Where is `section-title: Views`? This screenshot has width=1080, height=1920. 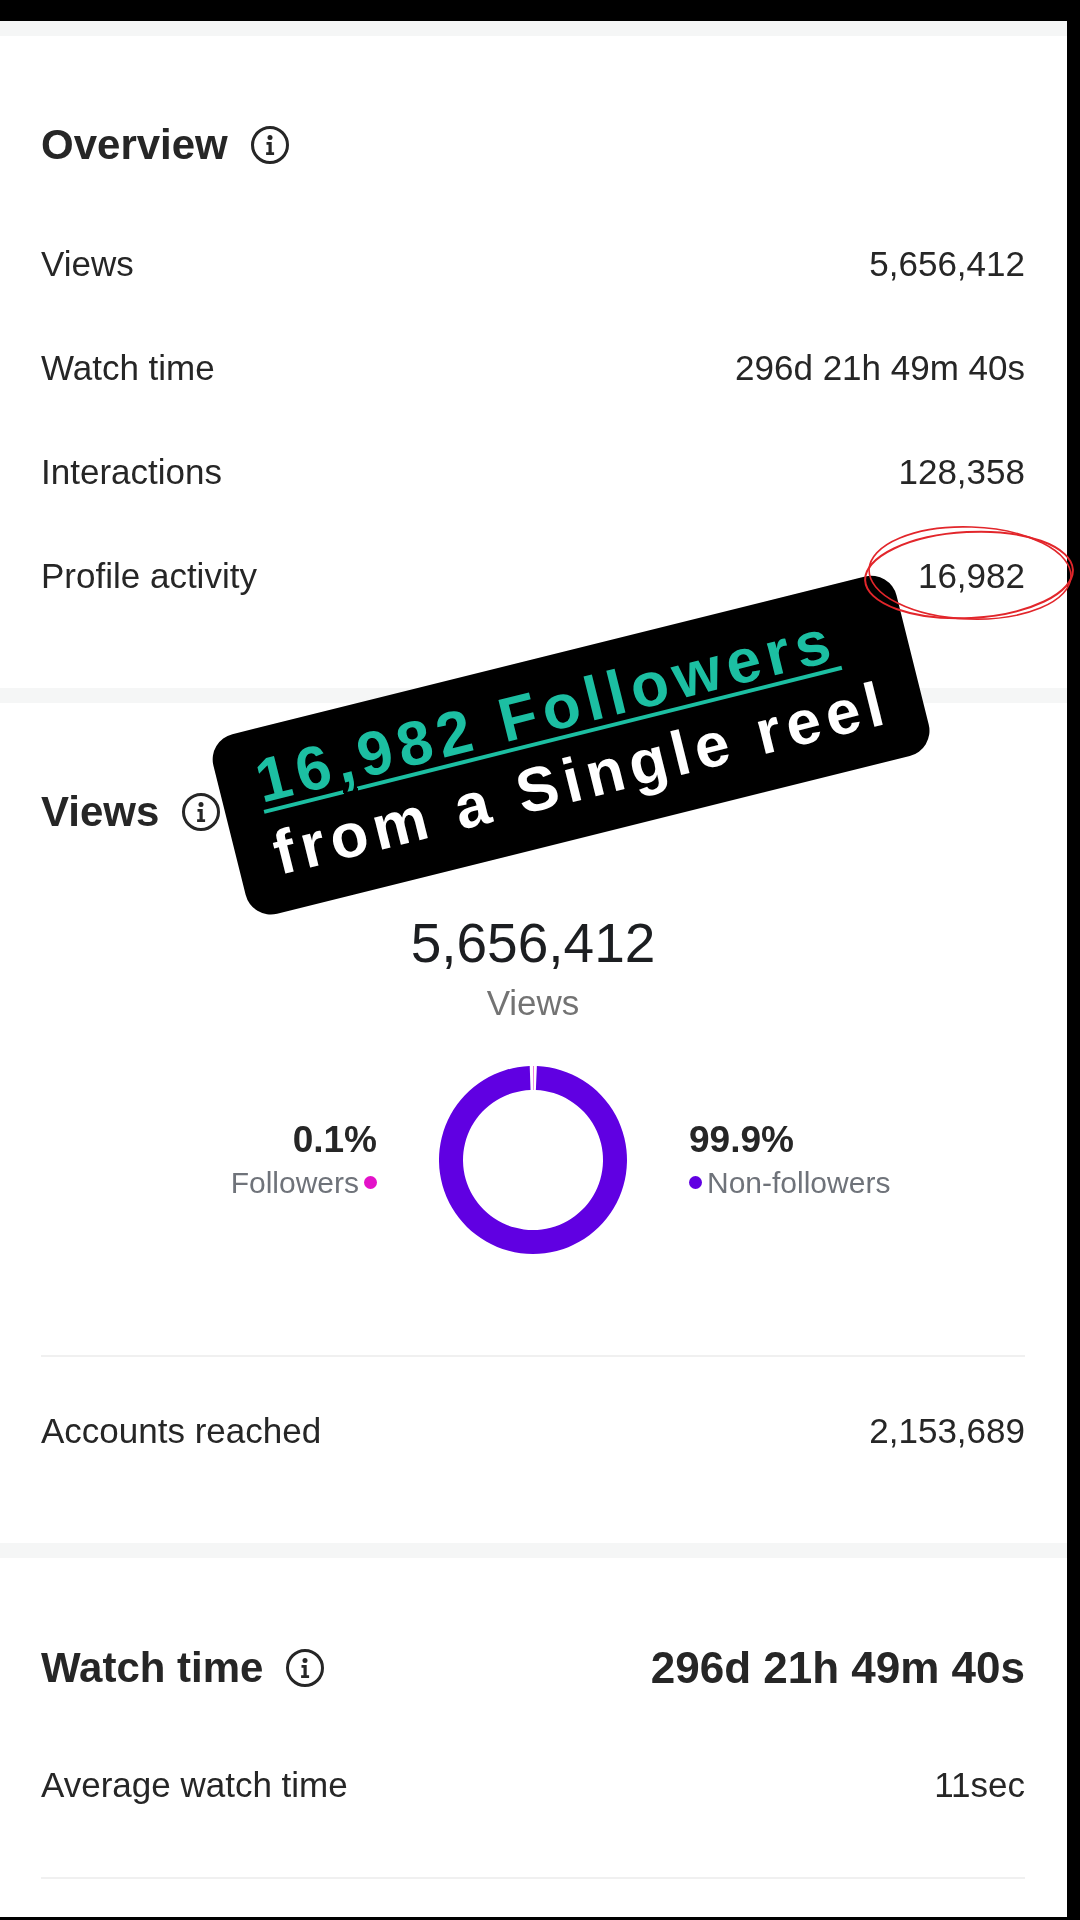
section-title: Views is located at coordinates (100, 812).